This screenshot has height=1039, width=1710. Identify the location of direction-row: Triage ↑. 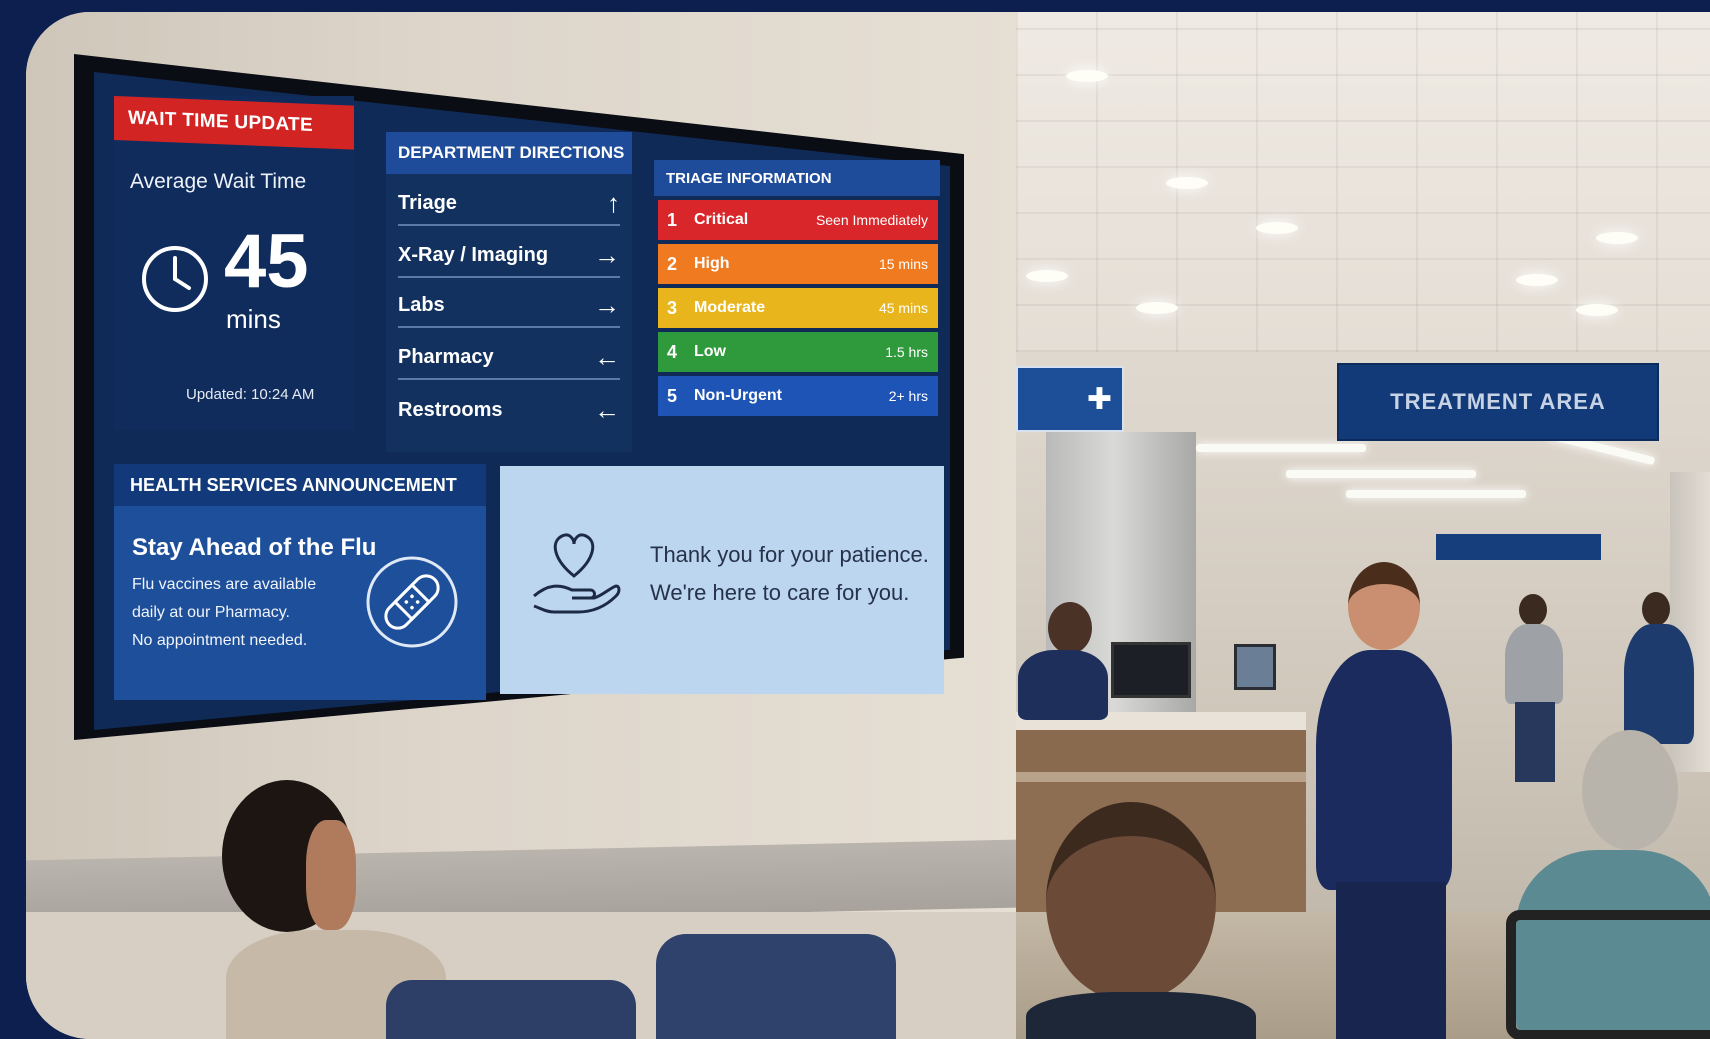
(509, 204).